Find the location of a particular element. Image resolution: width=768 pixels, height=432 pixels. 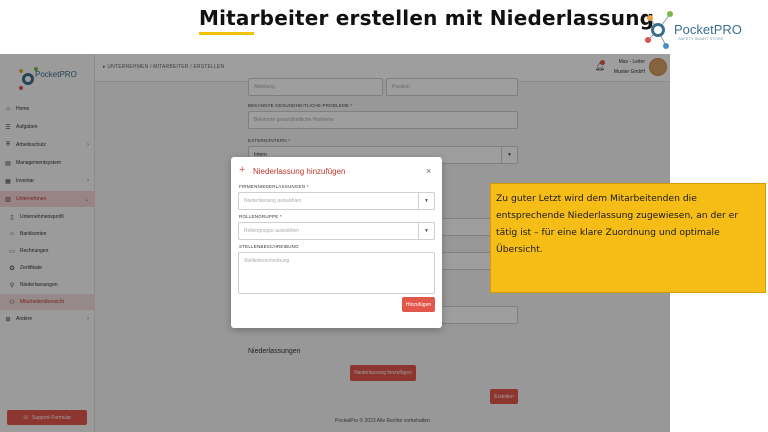

close-icon: × is located at coordinates (428, 171).